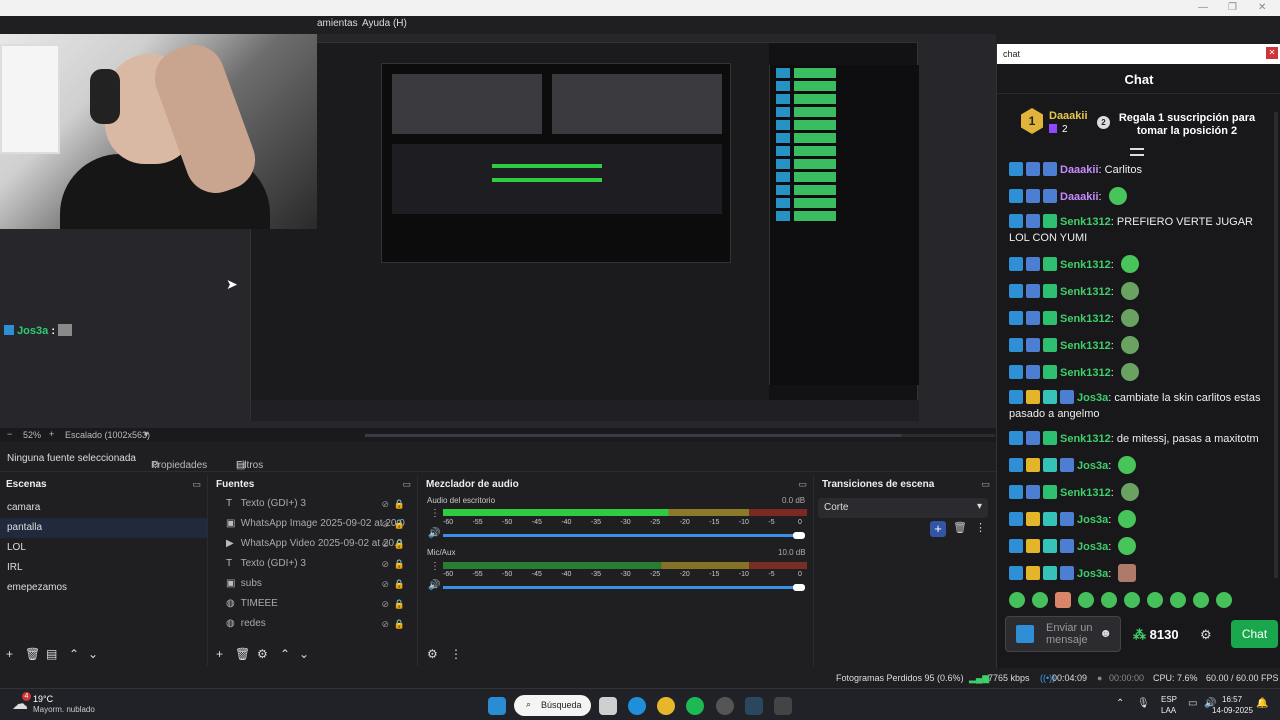 This screenshot has height=720, width=1280. What do you see at coordinates (103, 528) in the screenshot?
I see `scene-item-active: pantalla` at bounding box center [103, 528].